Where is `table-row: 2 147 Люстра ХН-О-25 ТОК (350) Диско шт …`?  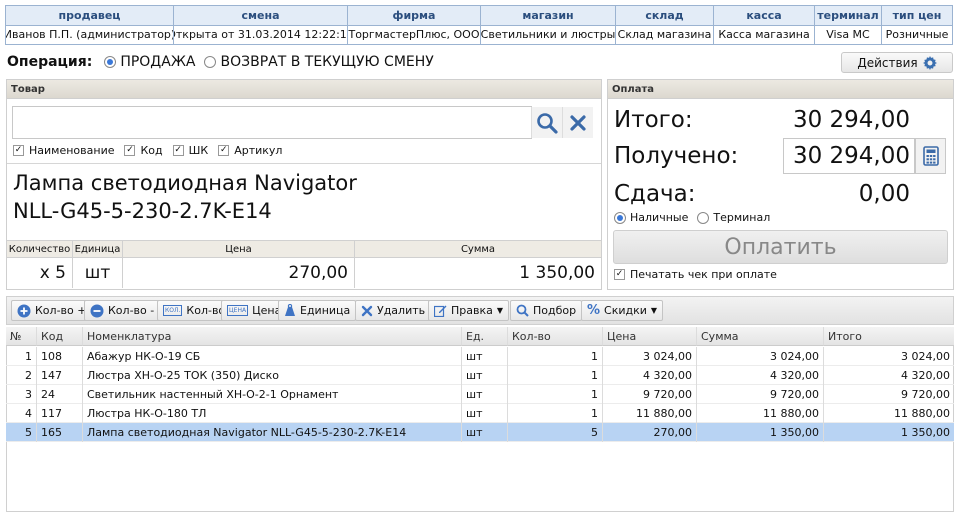
table-row: 2 147 Люстра ХН-О-25 ТОК (350) Диско шт … is located at coordinates (480, 375).